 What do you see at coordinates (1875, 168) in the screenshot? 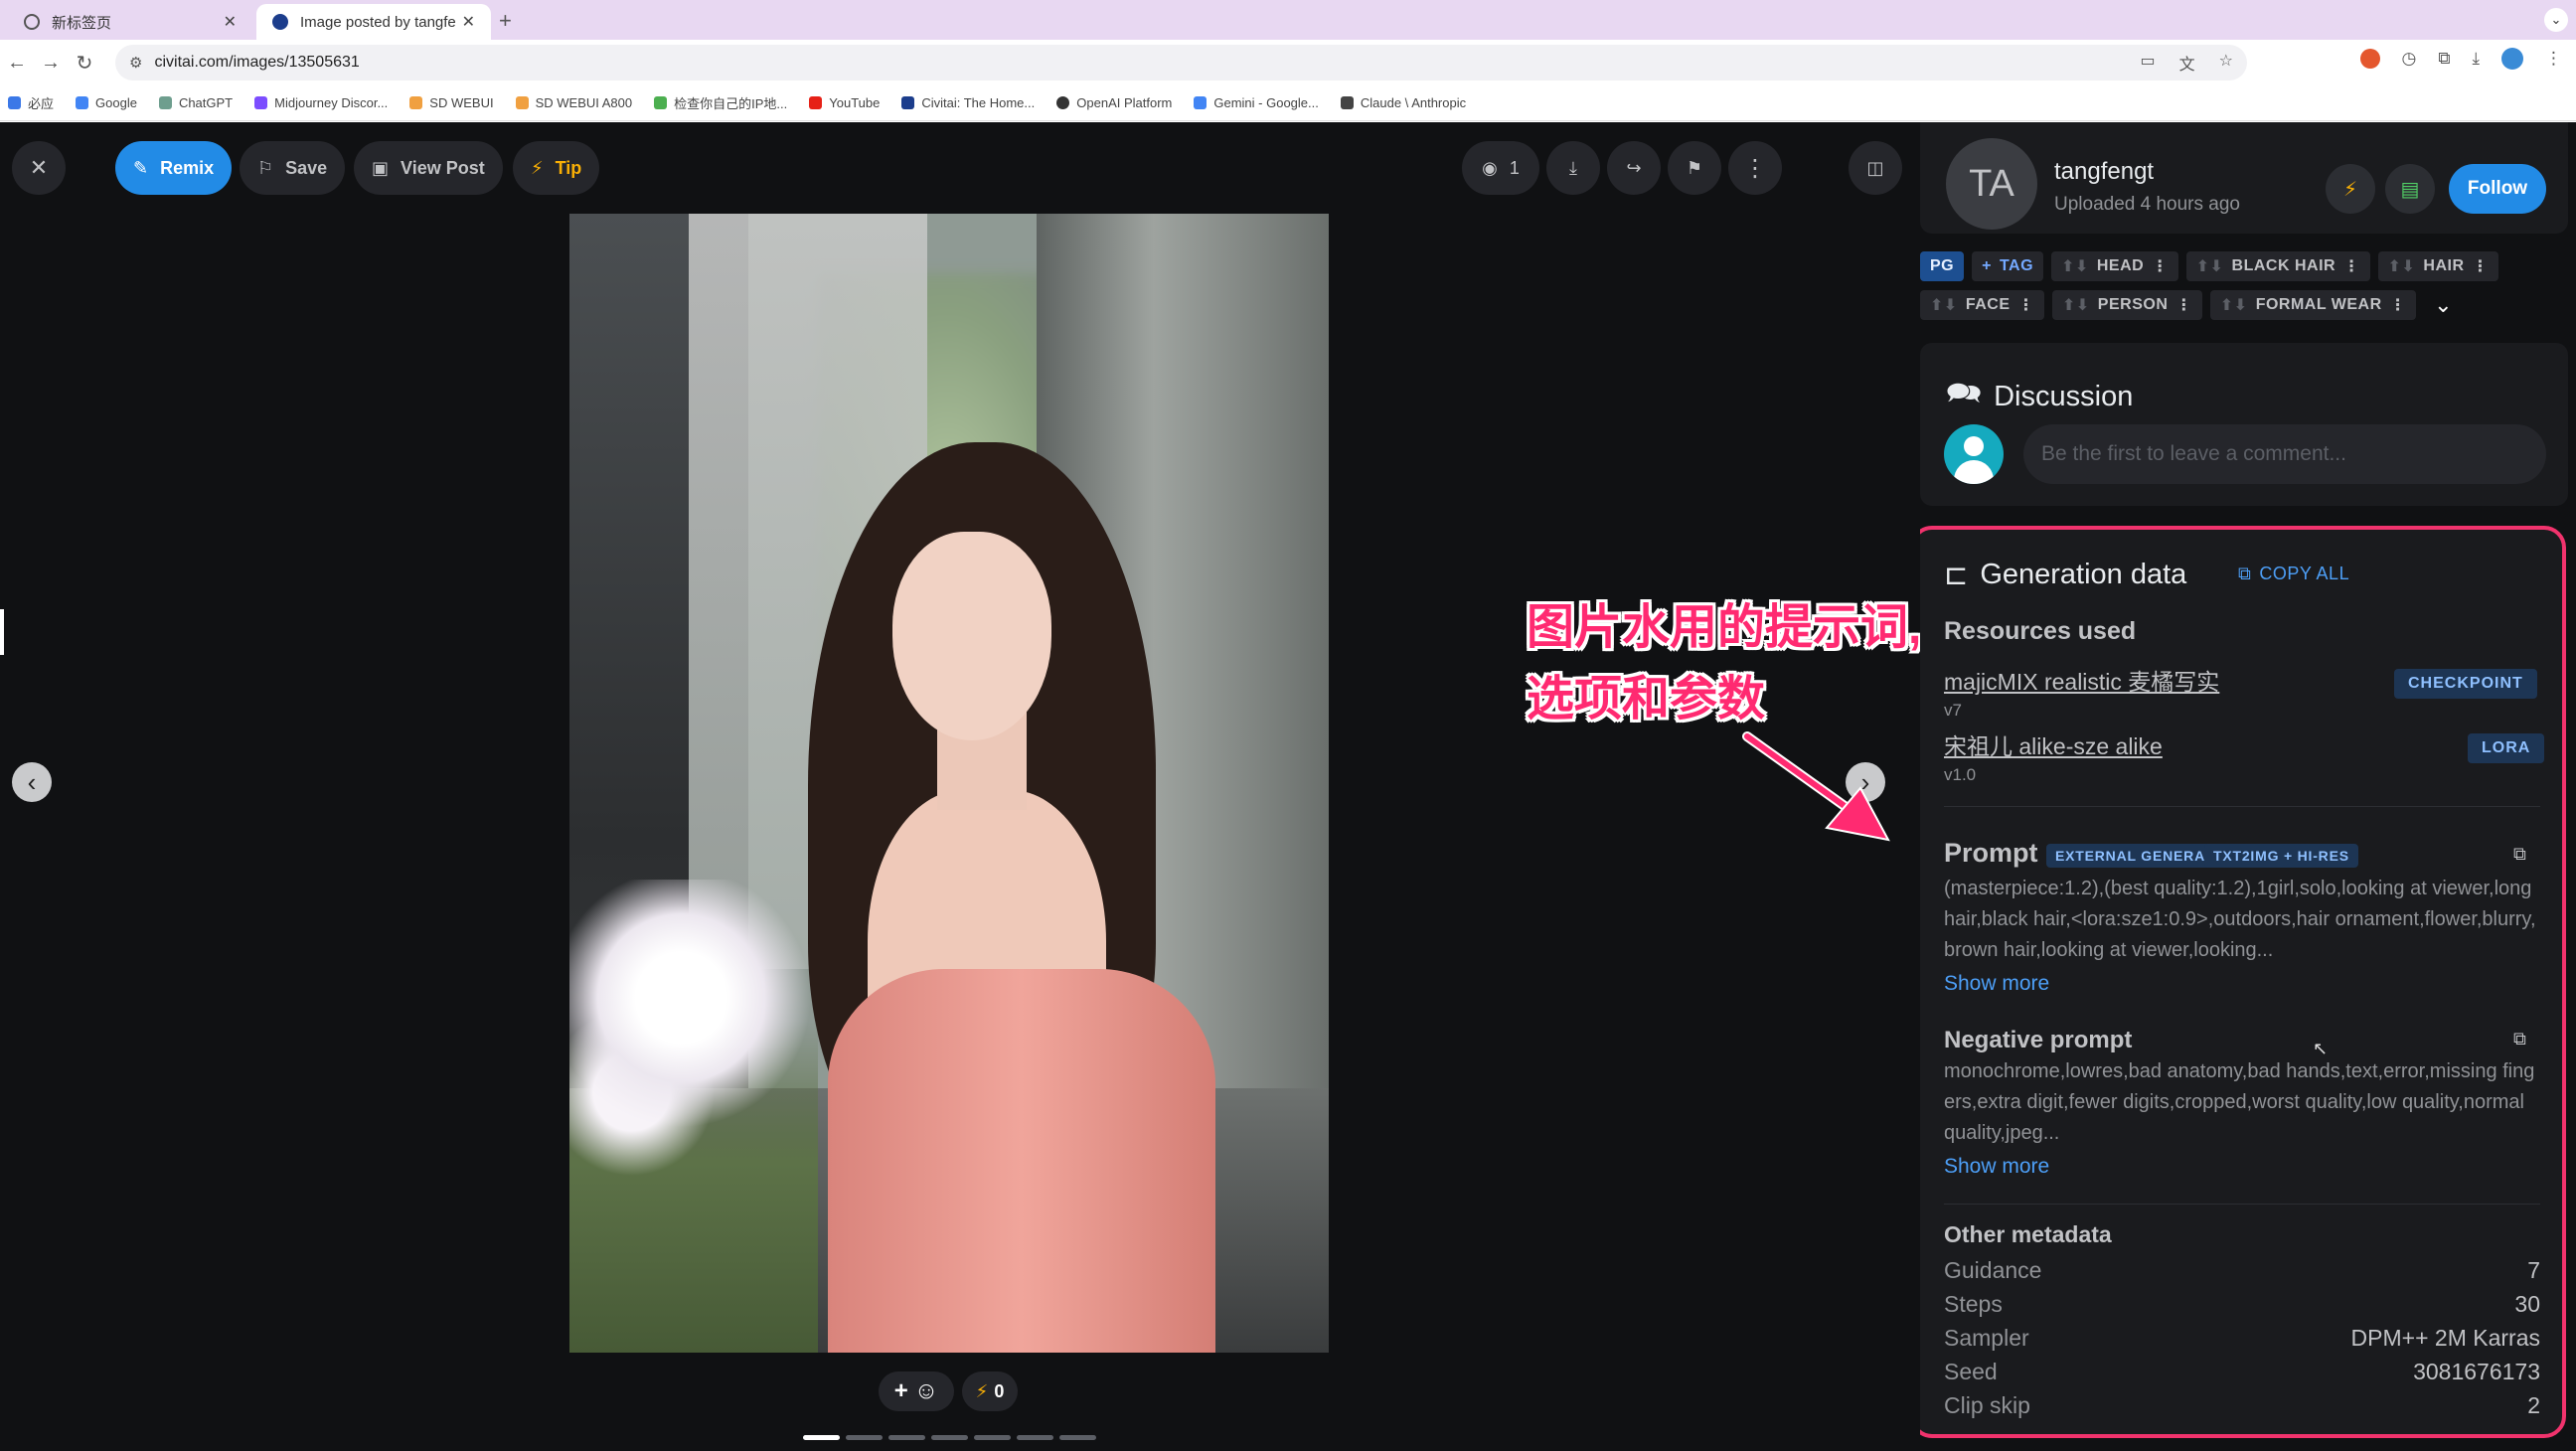
I see `toggle-sidebar-button: ◫` at bounding box center [1875, 168].